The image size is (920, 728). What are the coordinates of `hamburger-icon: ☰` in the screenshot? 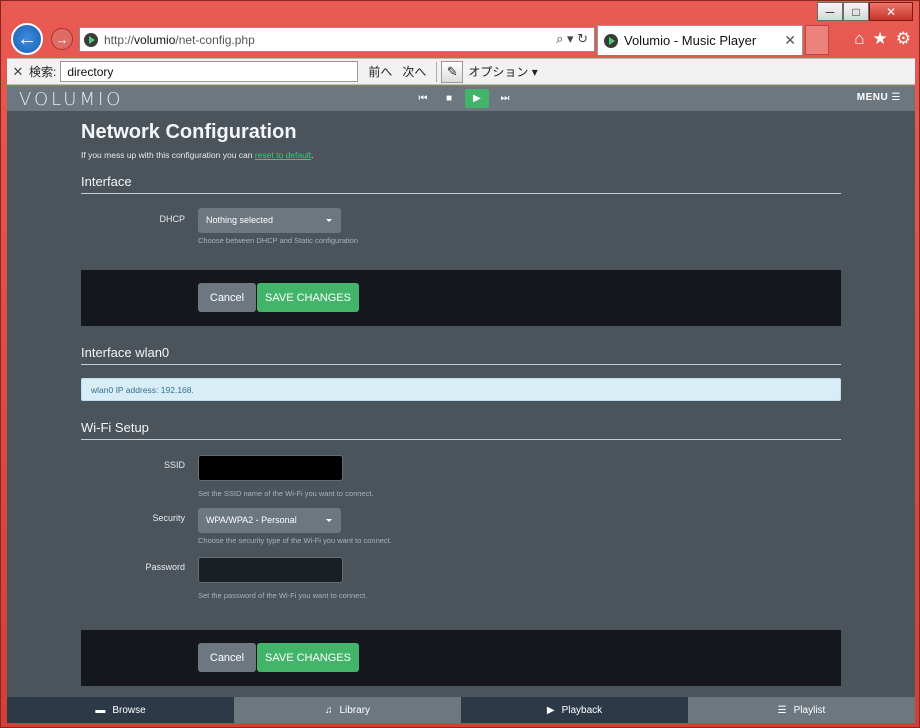 It's located at (896, 97).